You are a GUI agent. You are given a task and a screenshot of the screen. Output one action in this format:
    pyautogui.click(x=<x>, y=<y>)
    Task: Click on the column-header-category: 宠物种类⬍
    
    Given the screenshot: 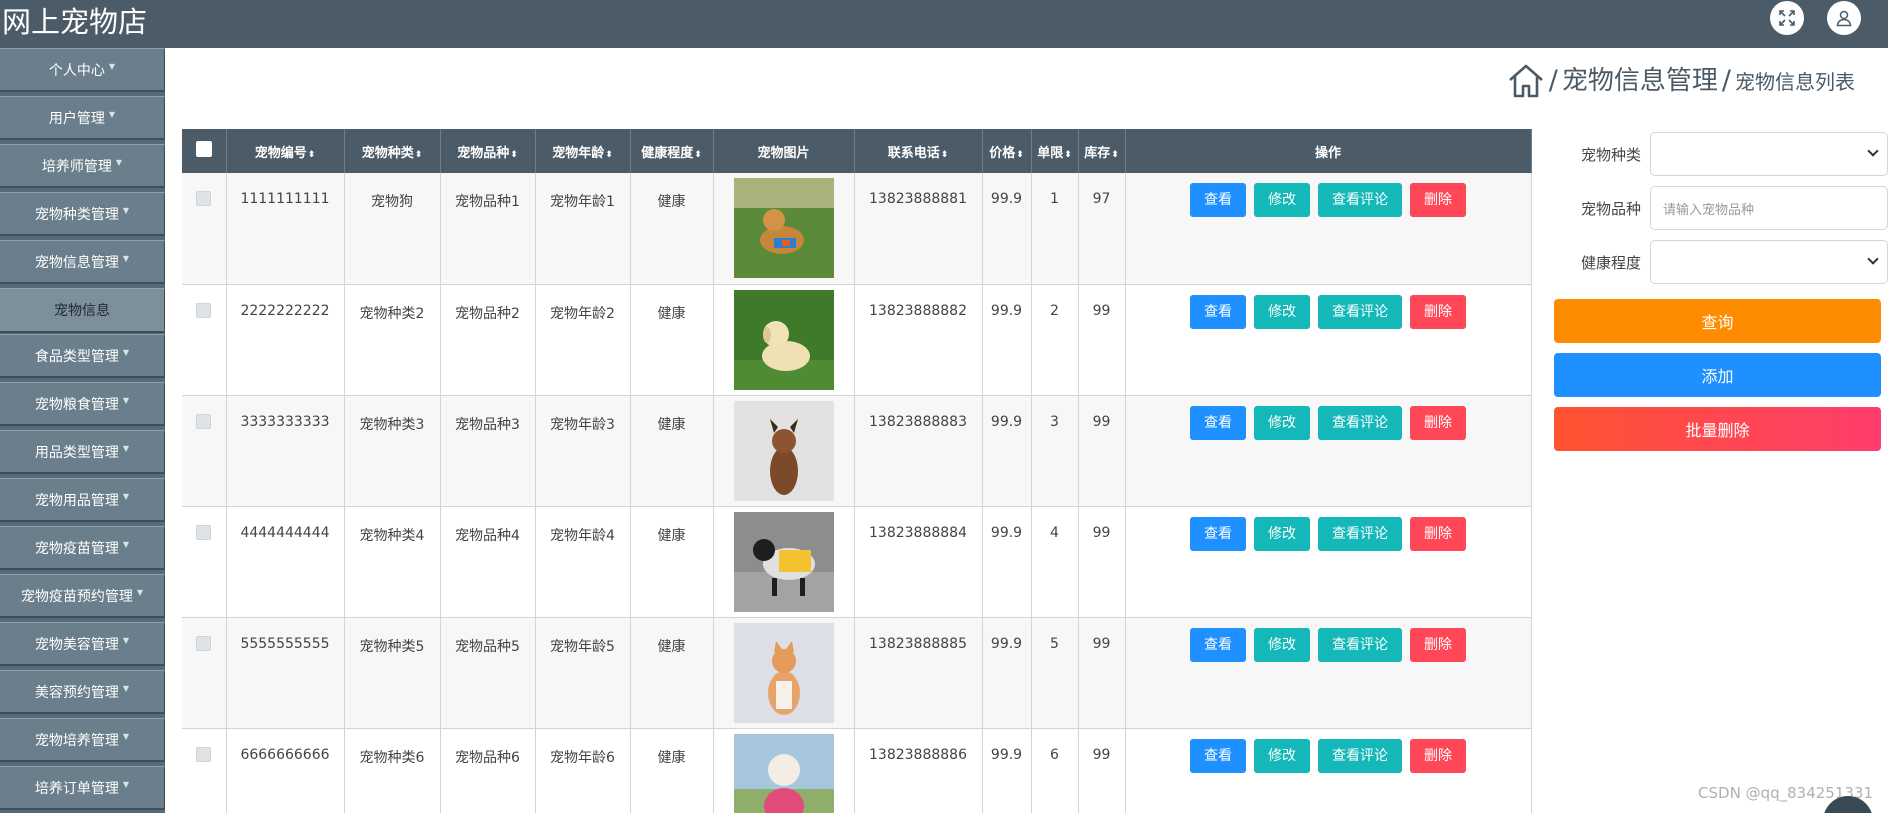 What is the action you would take?
    pyautogui.click(x=392, y=151)
    